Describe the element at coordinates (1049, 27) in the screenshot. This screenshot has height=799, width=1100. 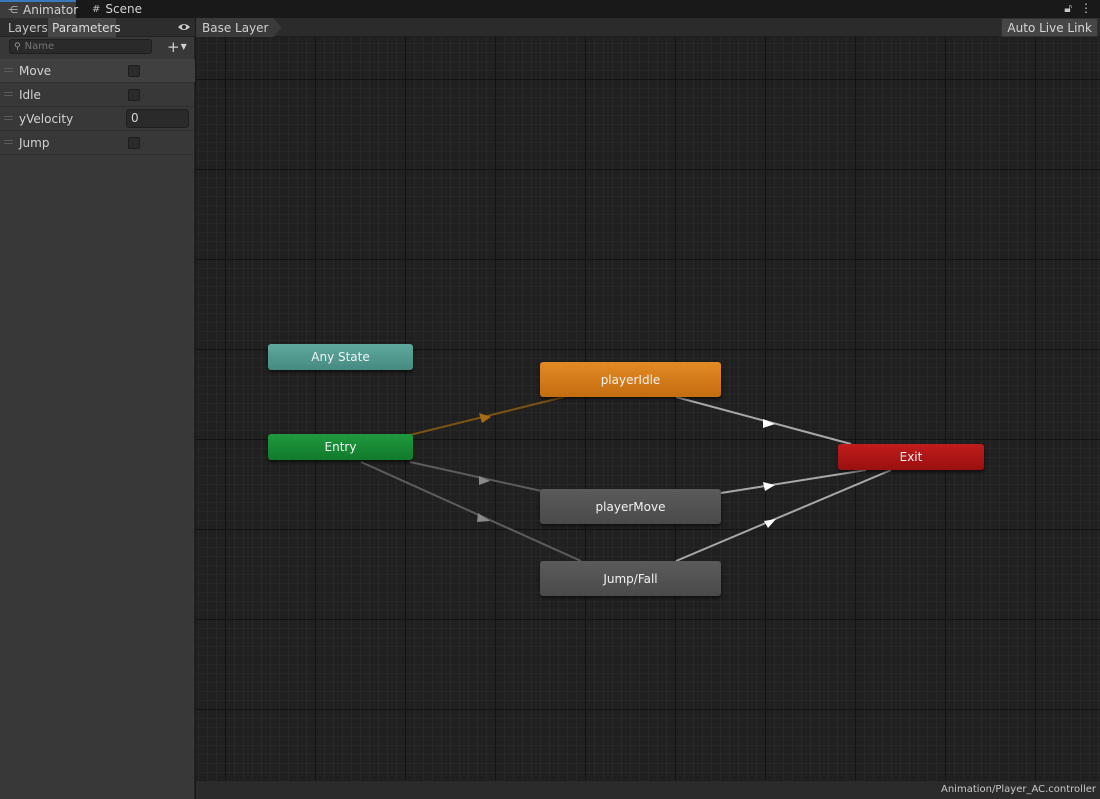
I see `auto-live-link-button: Auto Live Link` at that location.